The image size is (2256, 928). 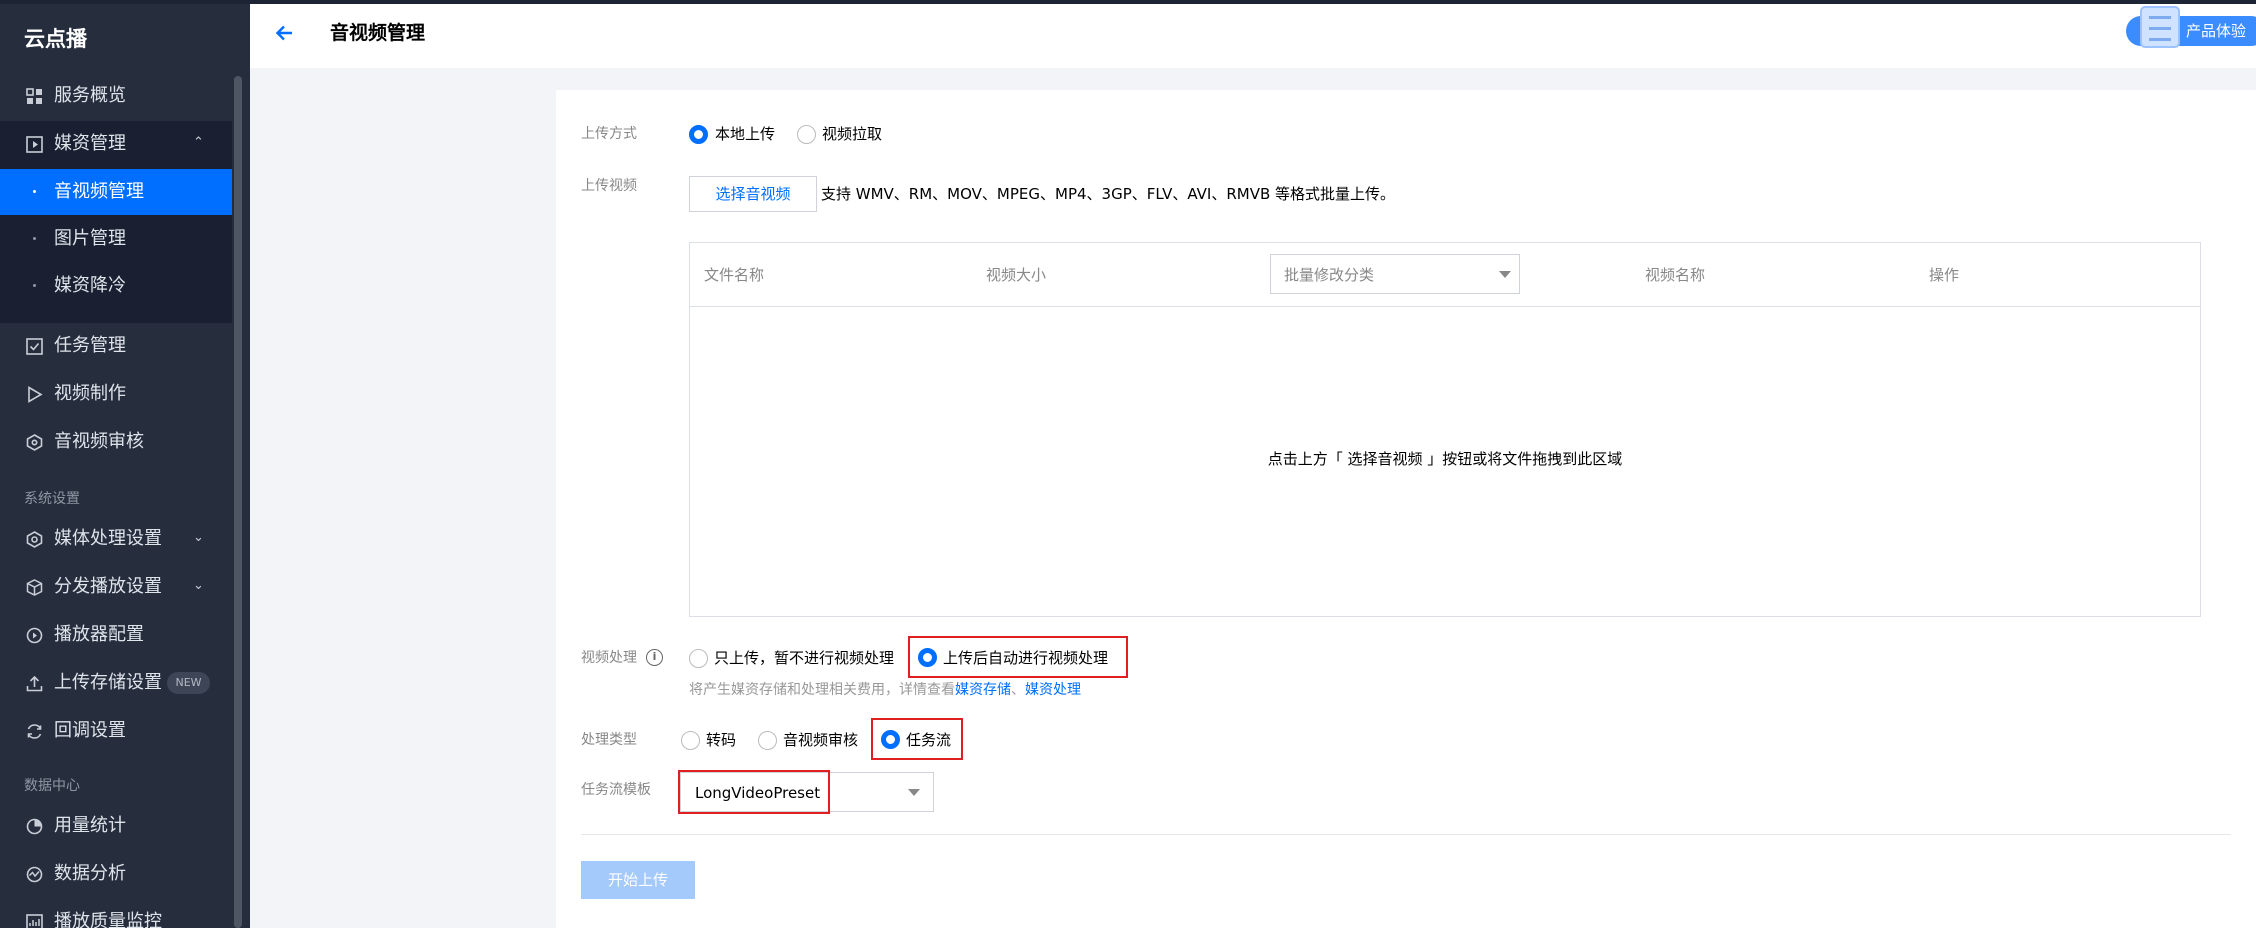 I want to click on sidebar-subitem-label: 媒资降冷, so click(x=90, y=285).